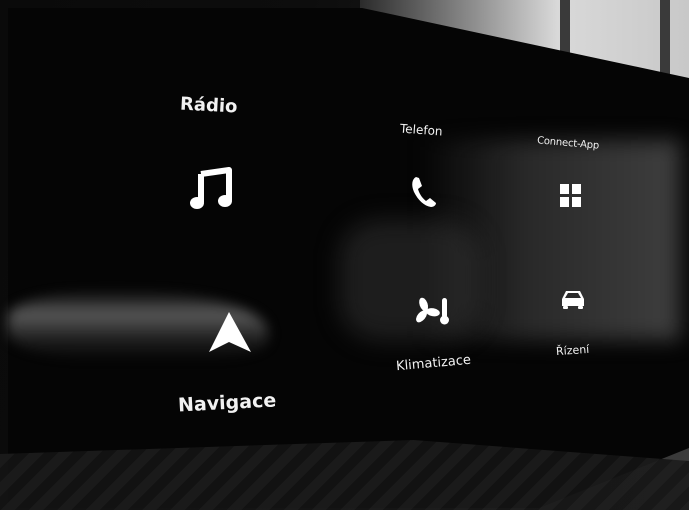 This screenshot has width=689, height=510. What do you see at coordinates (432, 311) in the screenshot?
I see `fan-thermometer-icon` at bounding box center [432, 311].